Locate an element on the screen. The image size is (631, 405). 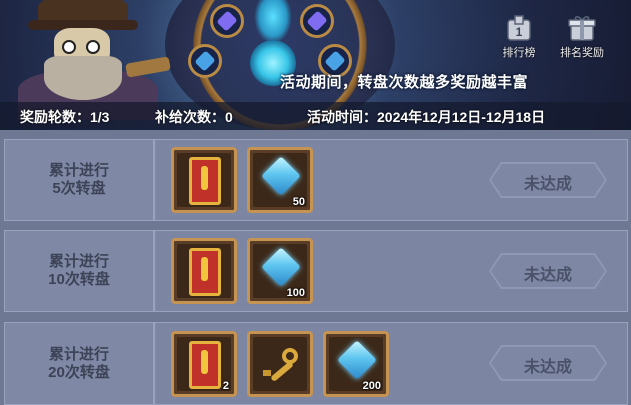
supply-count: 补给次数：0 is located at coordinates (194, 117).